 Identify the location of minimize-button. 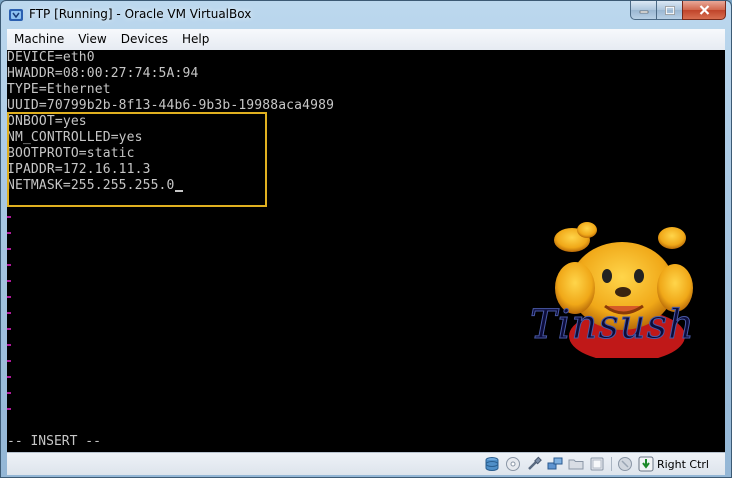
(643, 10).